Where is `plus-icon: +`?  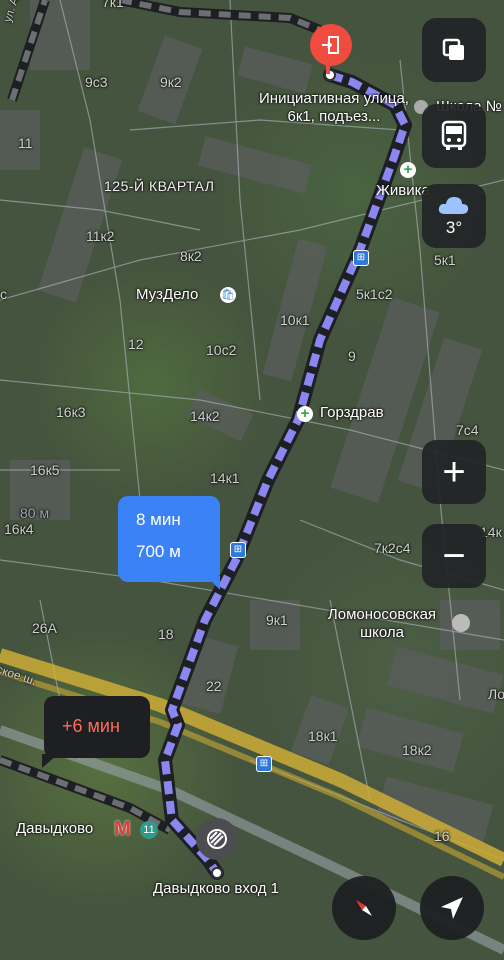
plus-icon: + is located at coordinates (454, 472).